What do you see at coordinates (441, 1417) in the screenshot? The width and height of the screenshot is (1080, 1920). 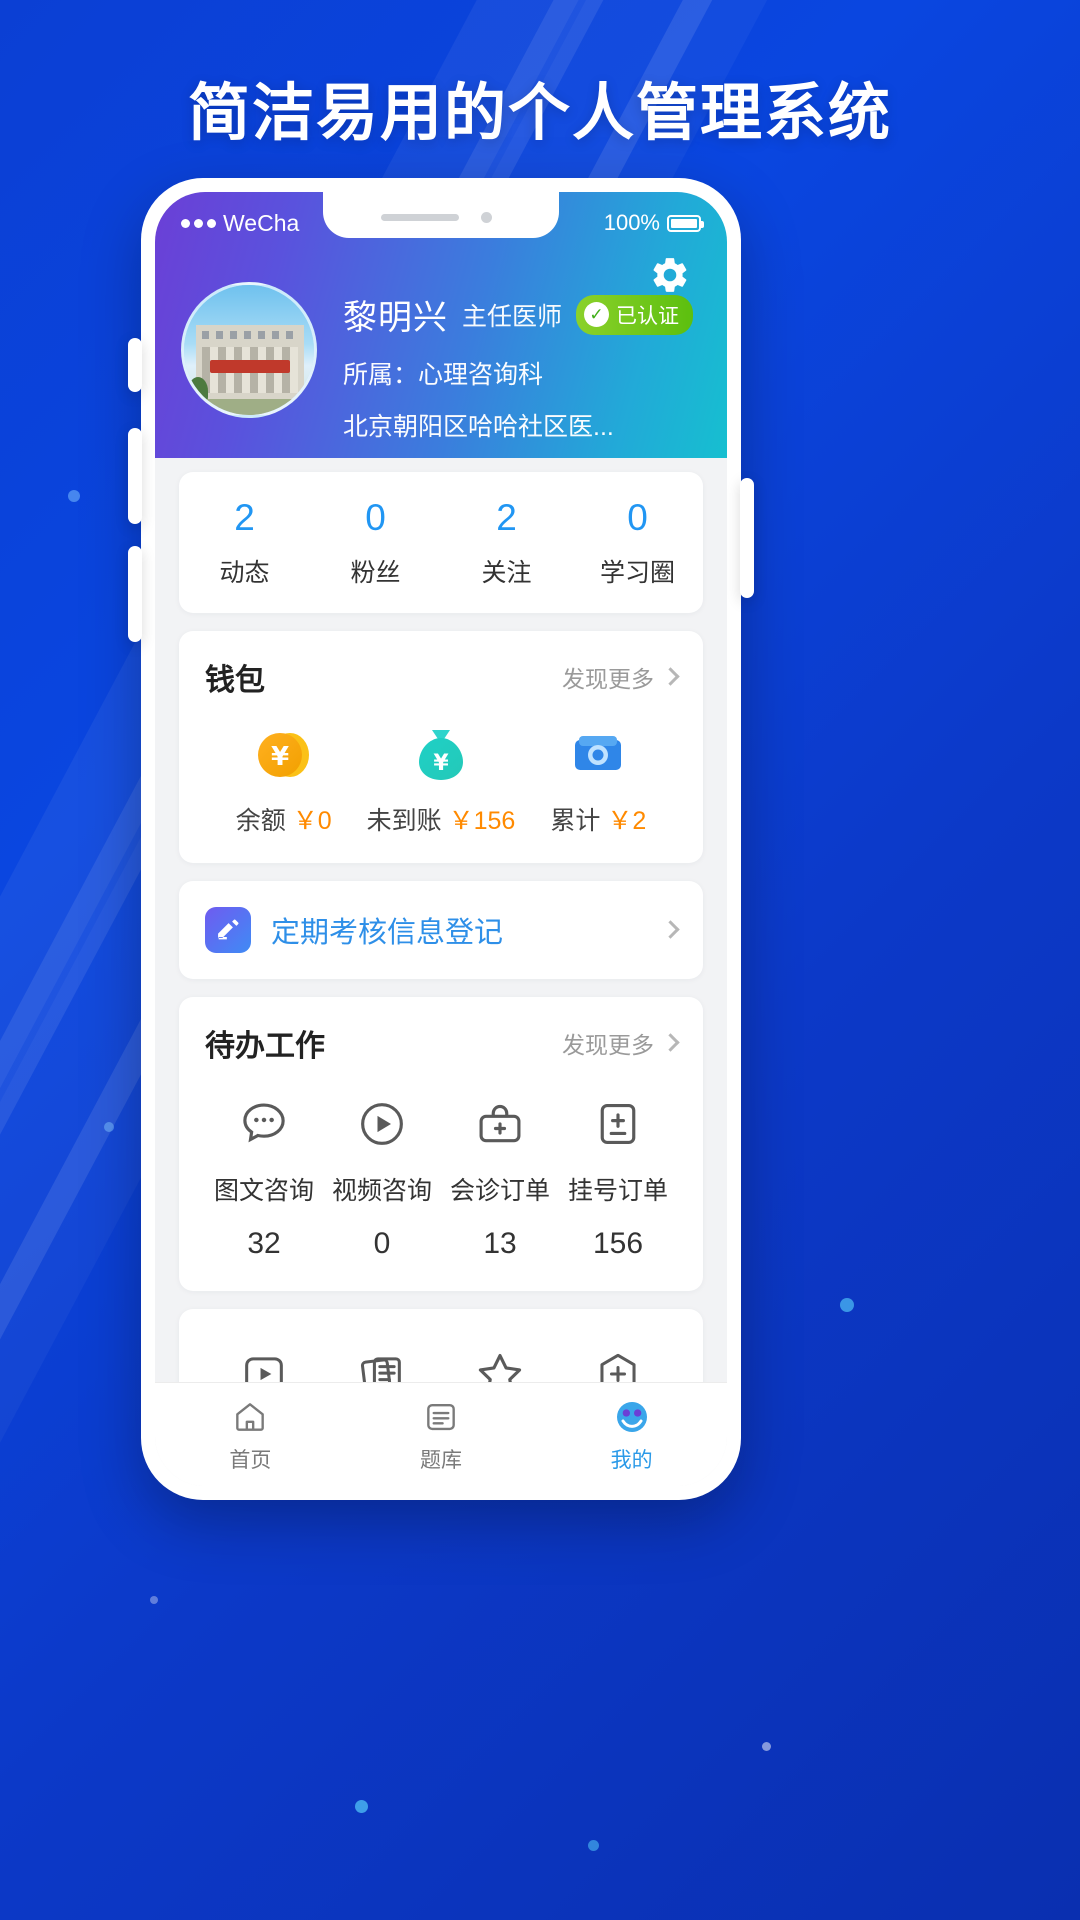 I see `question-bank-icon` at bounding box center [441, 1417].